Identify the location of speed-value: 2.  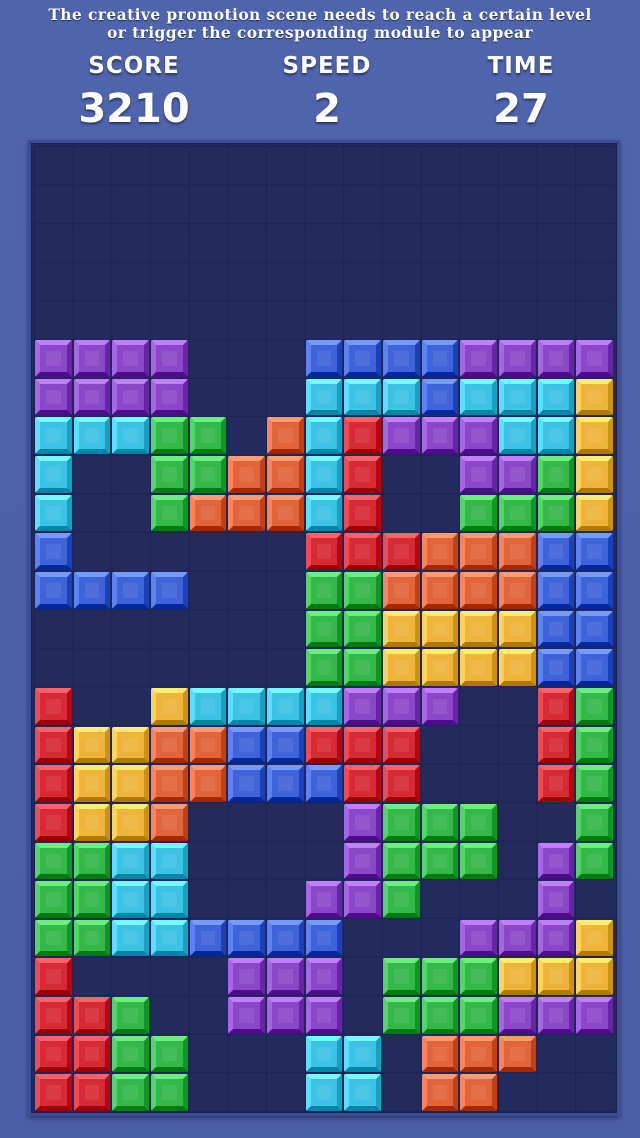
(327, 109).